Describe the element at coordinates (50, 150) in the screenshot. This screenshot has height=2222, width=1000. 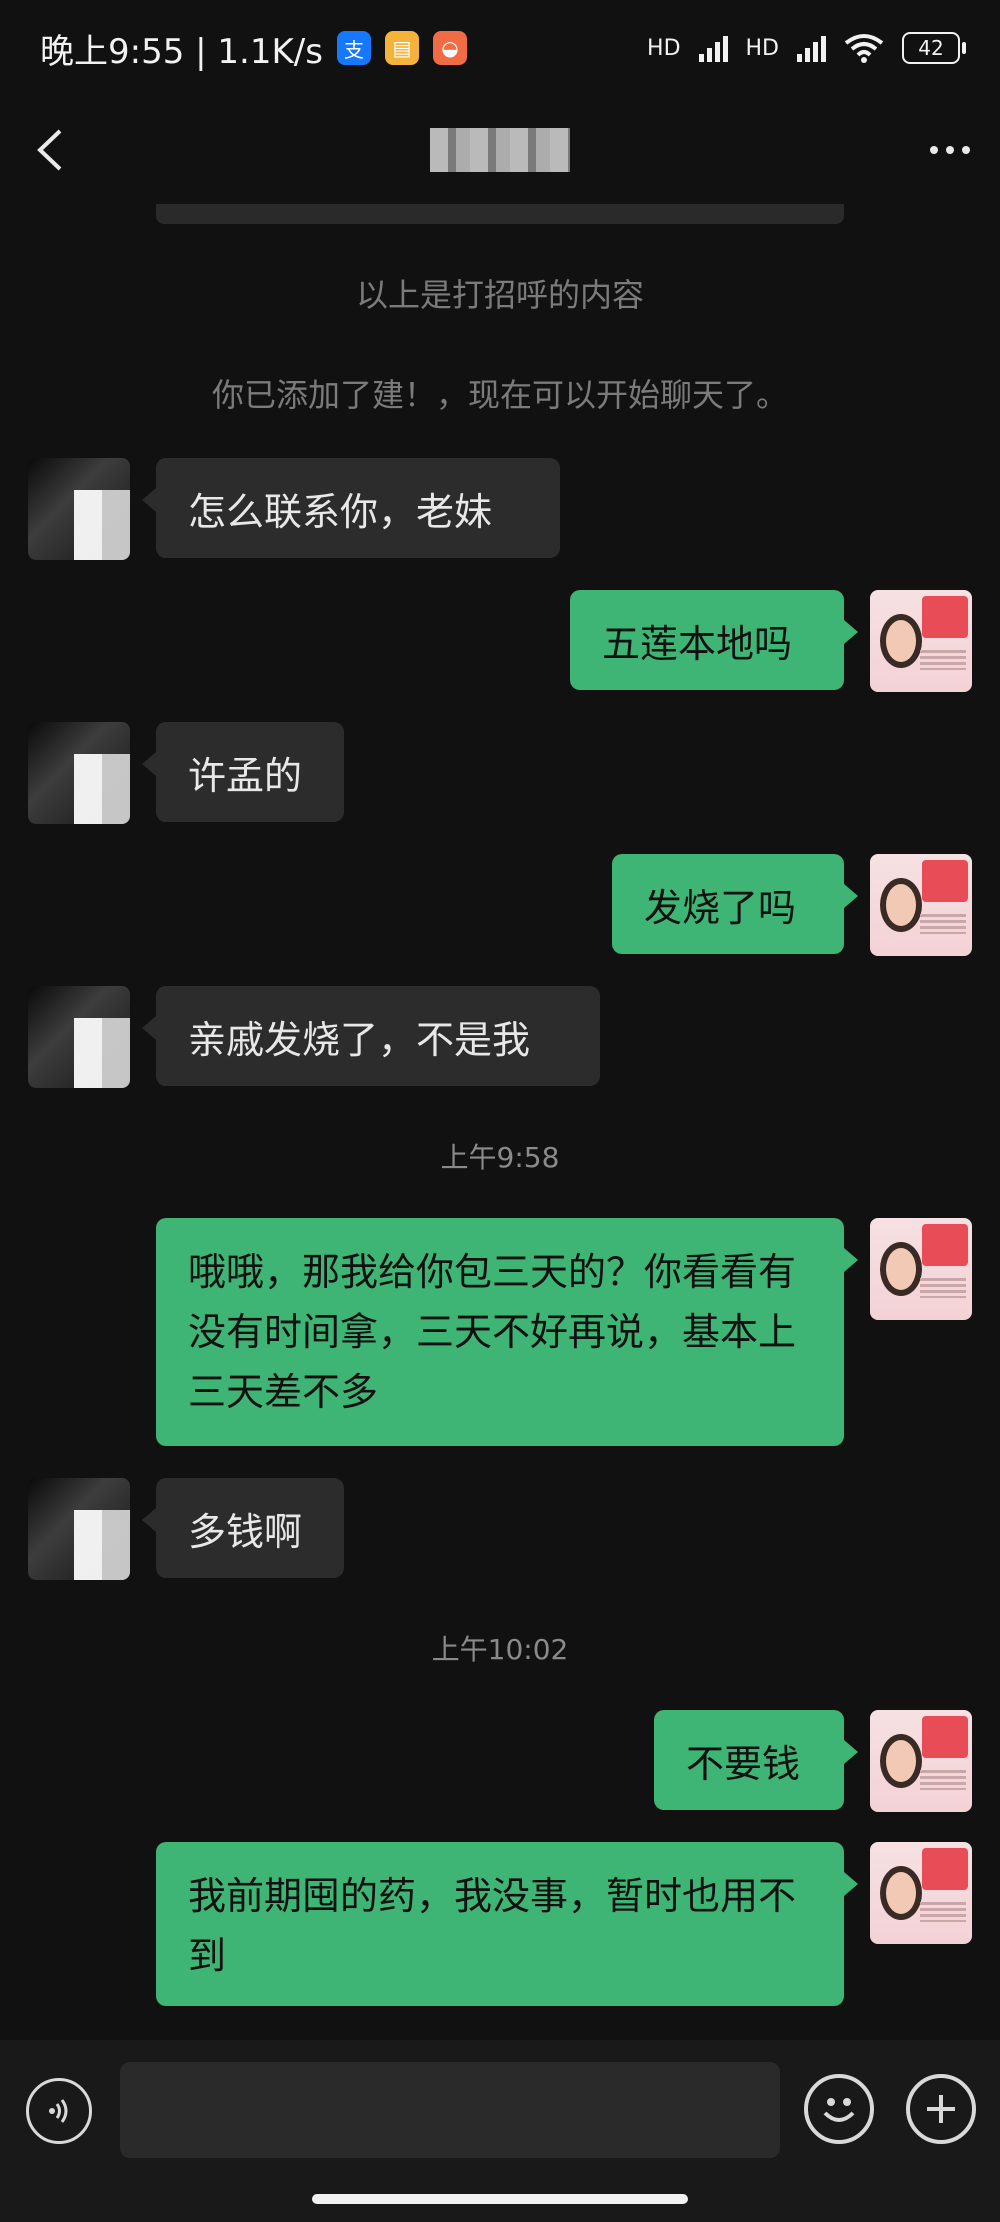
I see `chevron-left-icon` at that location.